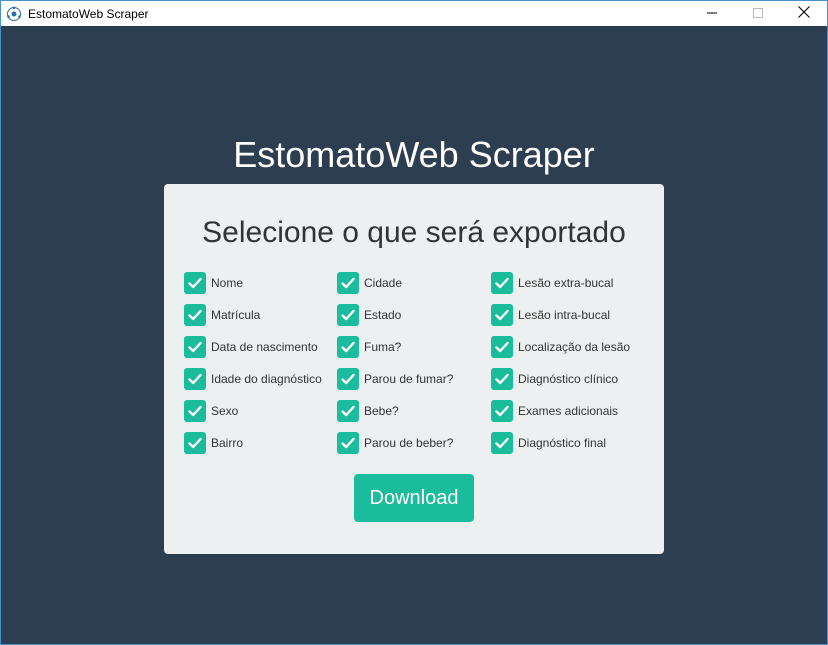  Describe the element at coordinates (566, 283) in the screenshot. I see `option-label: Lesão extra-bucal` at that location.